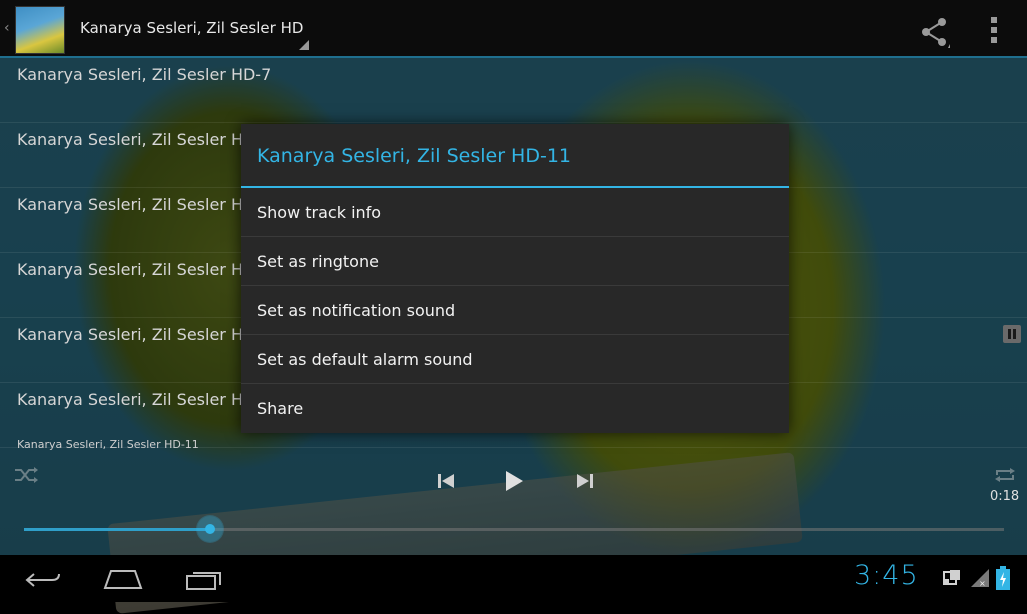 This screenshot has width=1027, height=614. What do you see at coordinates (1005, 496) in the screenshot?
I see `elapsed-time: 0:18` at bounding box center [1005, 496].